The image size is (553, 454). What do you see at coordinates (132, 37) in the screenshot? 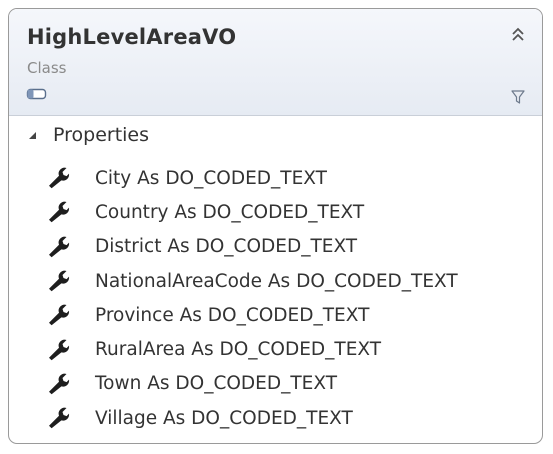
I see `class-name: HighLevelAreaVO` at bounding box center [132, 37].